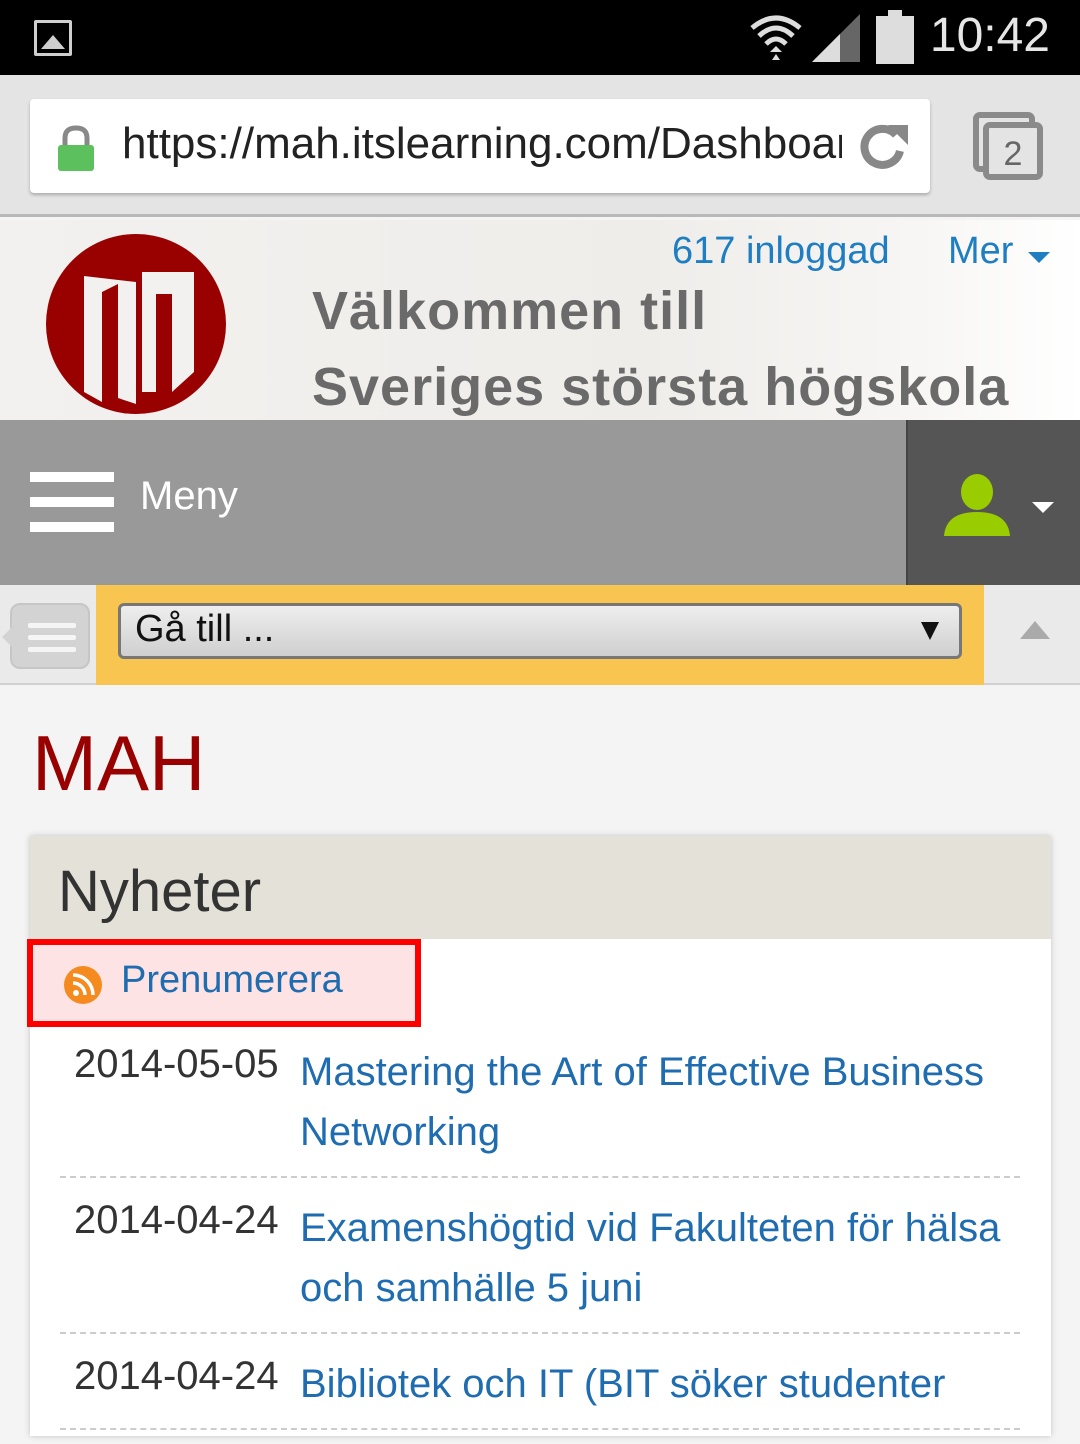 The image size is (1080, 1444). I want to click on main-menu-bar: Meny, so click(540, 502).